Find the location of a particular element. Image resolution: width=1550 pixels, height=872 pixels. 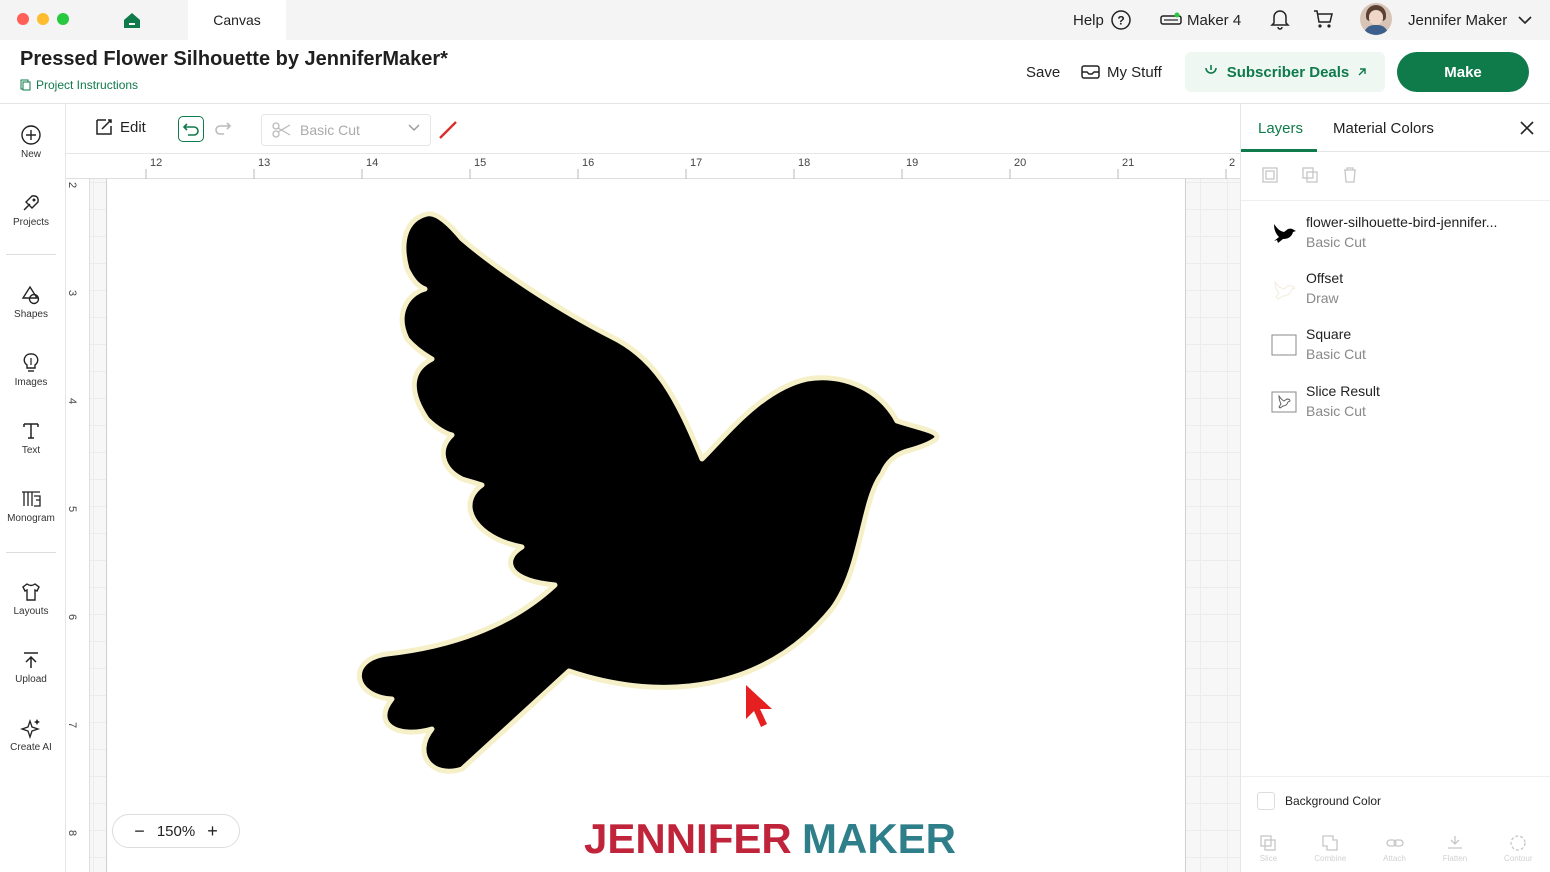

layer-name: Slice Result is located at coordinates (1343, 391).